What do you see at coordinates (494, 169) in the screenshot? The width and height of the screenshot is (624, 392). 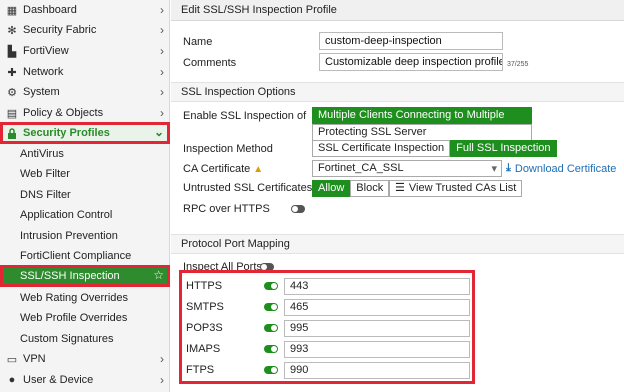 I see `chevron-down-icon: ▾` at bounding box center [494, 169].